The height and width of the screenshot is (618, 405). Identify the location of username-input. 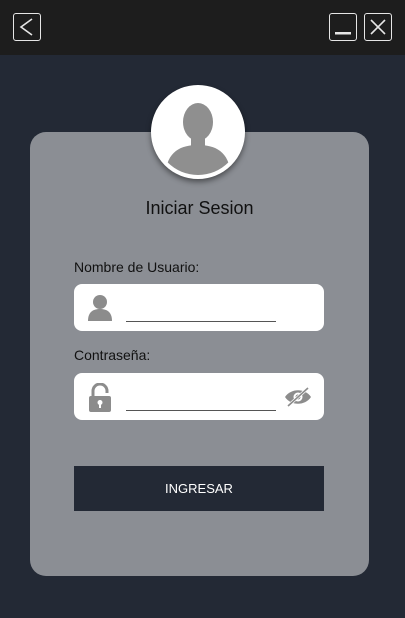
(201, 309).